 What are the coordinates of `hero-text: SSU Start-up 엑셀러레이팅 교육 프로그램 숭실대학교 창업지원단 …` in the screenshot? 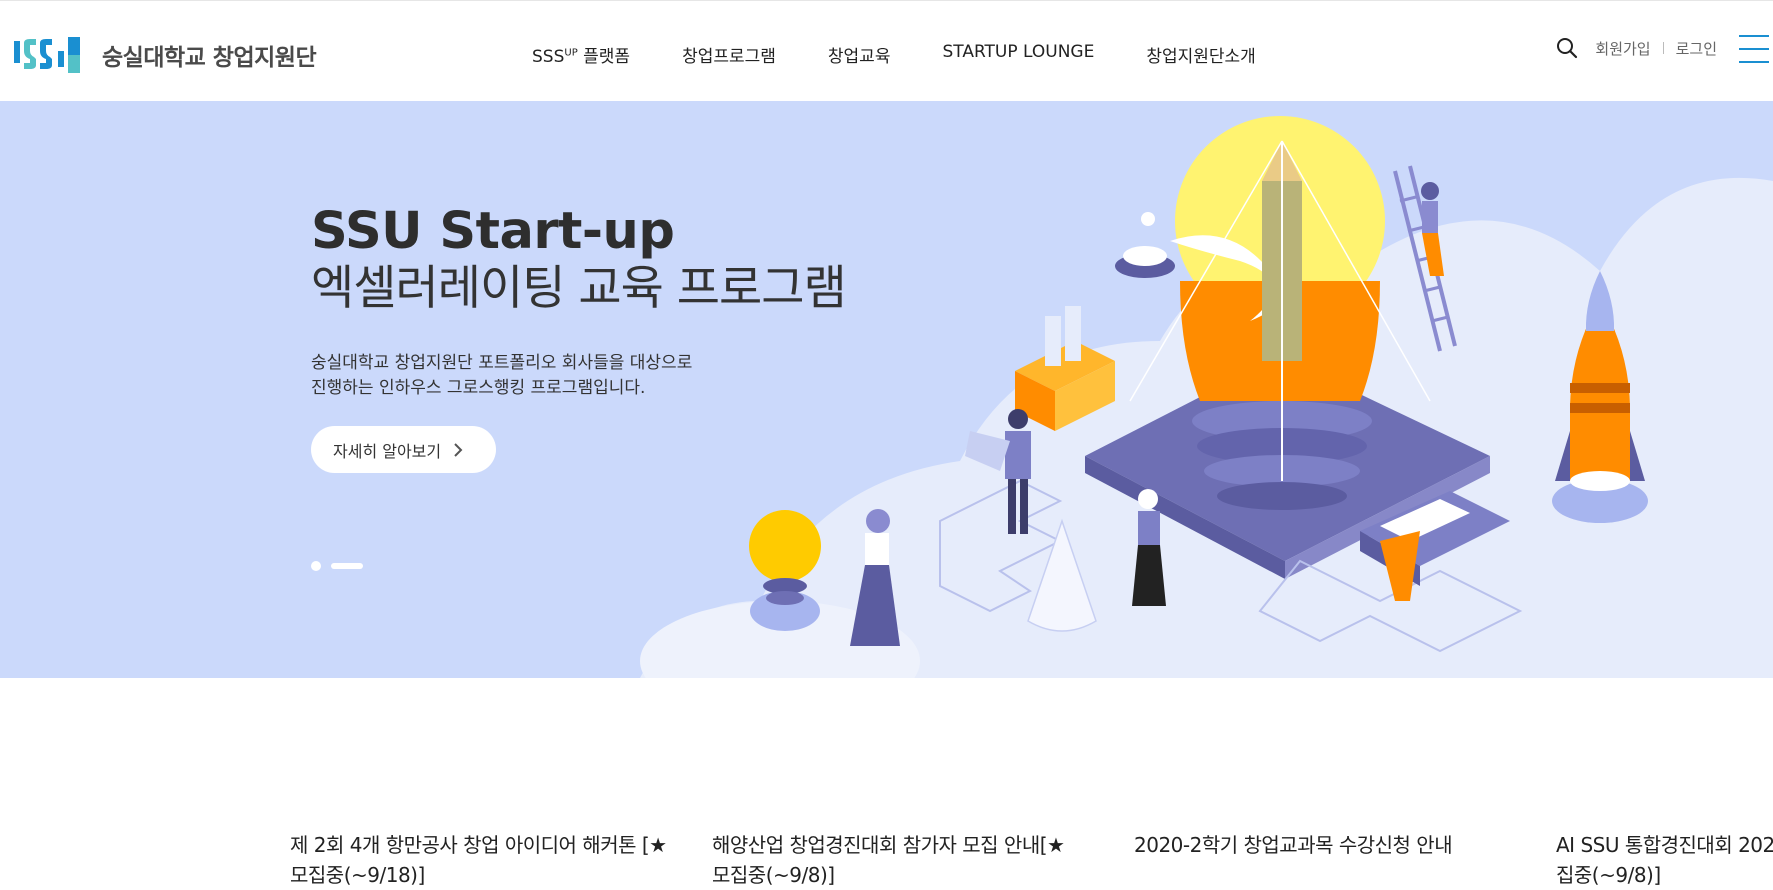 It's located at (579, 301).